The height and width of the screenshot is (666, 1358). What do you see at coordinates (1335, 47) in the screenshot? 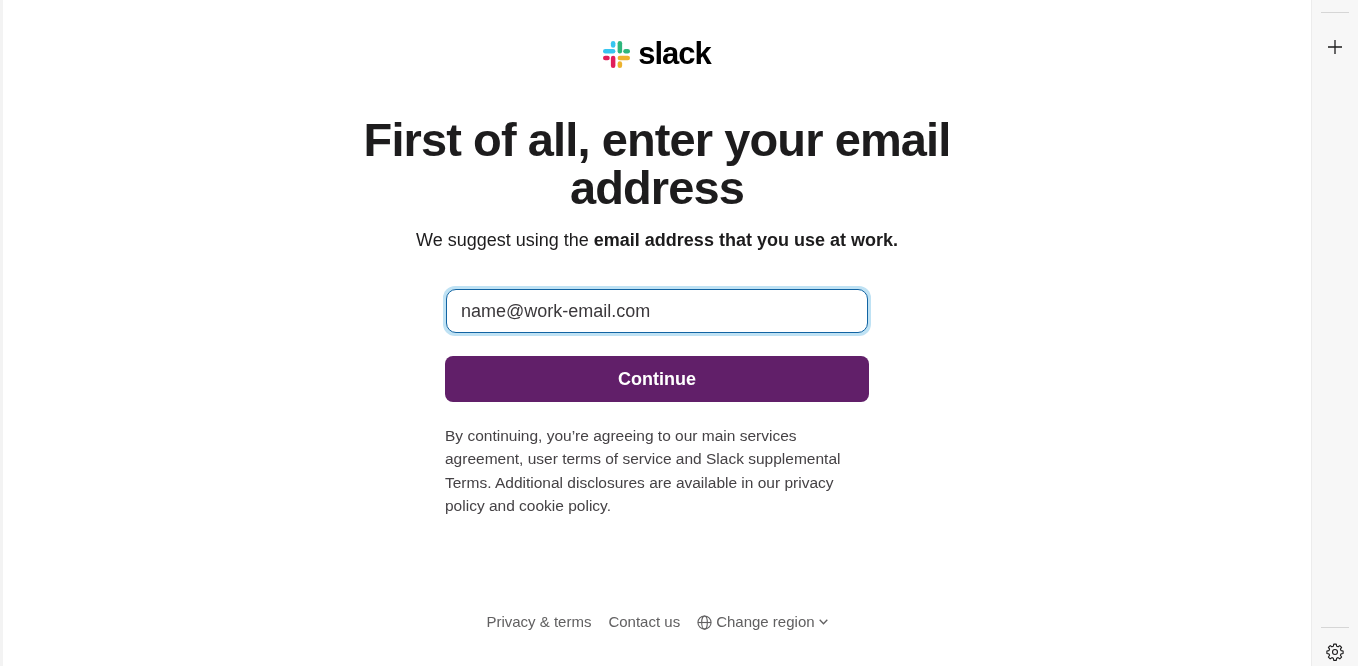
I see `add-icon` at bounding box center [1335, 47].